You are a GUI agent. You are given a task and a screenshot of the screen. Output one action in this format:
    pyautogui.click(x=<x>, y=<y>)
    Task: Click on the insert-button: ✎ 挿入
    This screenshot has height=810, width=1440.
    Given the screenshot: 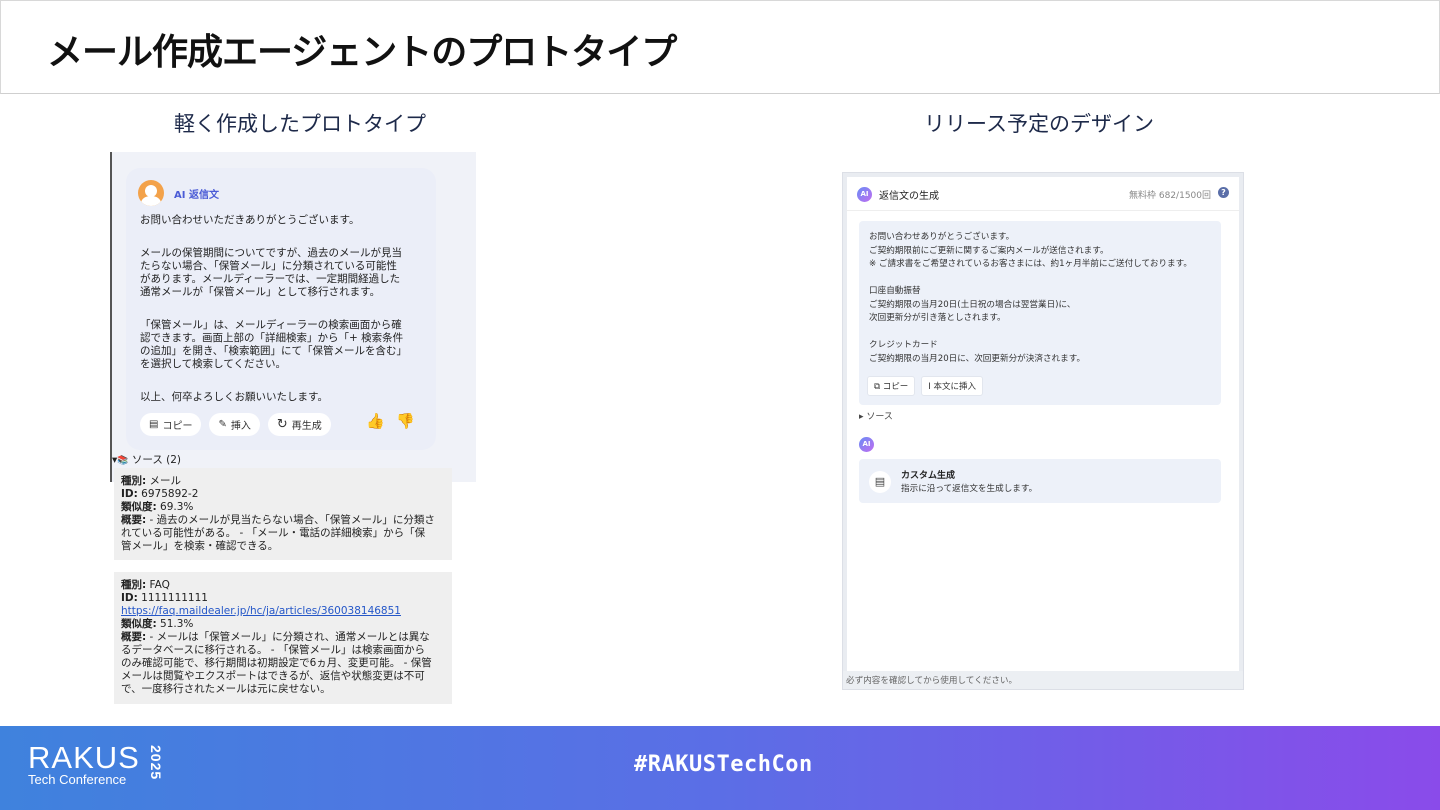 What is the action you would take?
    pyautogui.click(x=234, y=424)
    